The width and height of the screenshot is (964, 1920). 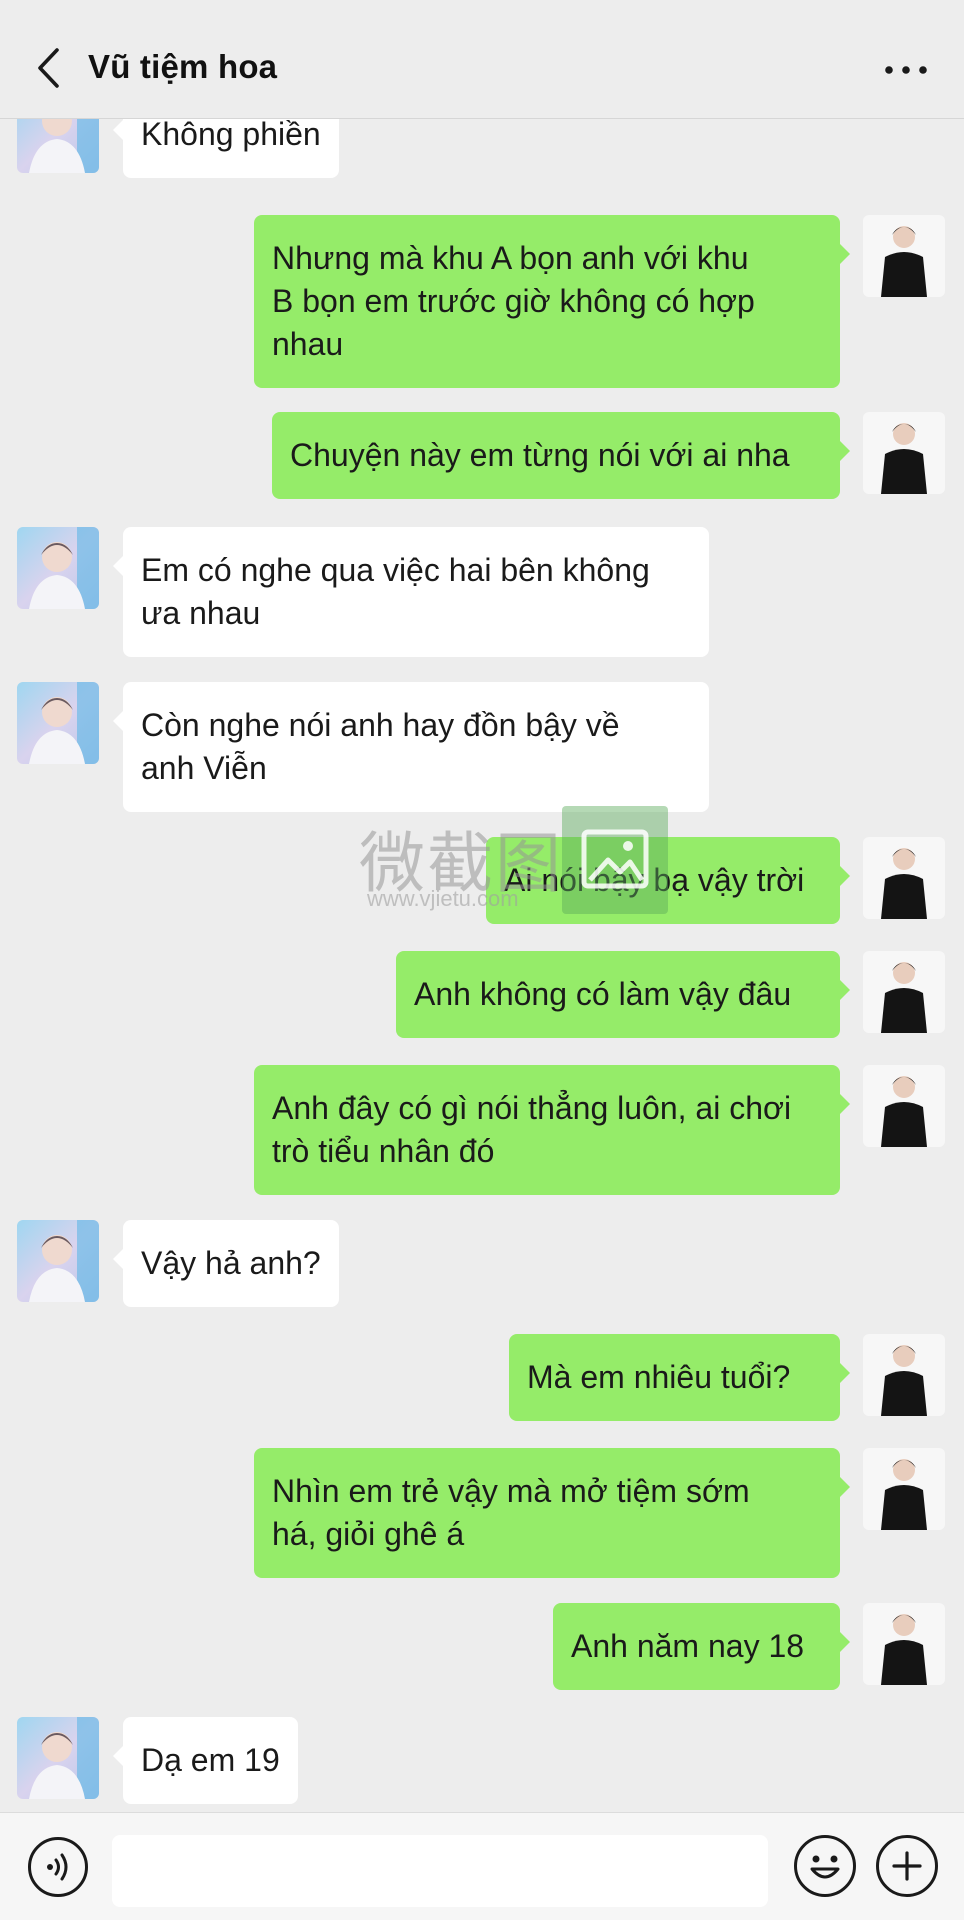 I want to click on message-bubble: Chuyện này em từng nói với ai nha, so click(x=561, y=455).